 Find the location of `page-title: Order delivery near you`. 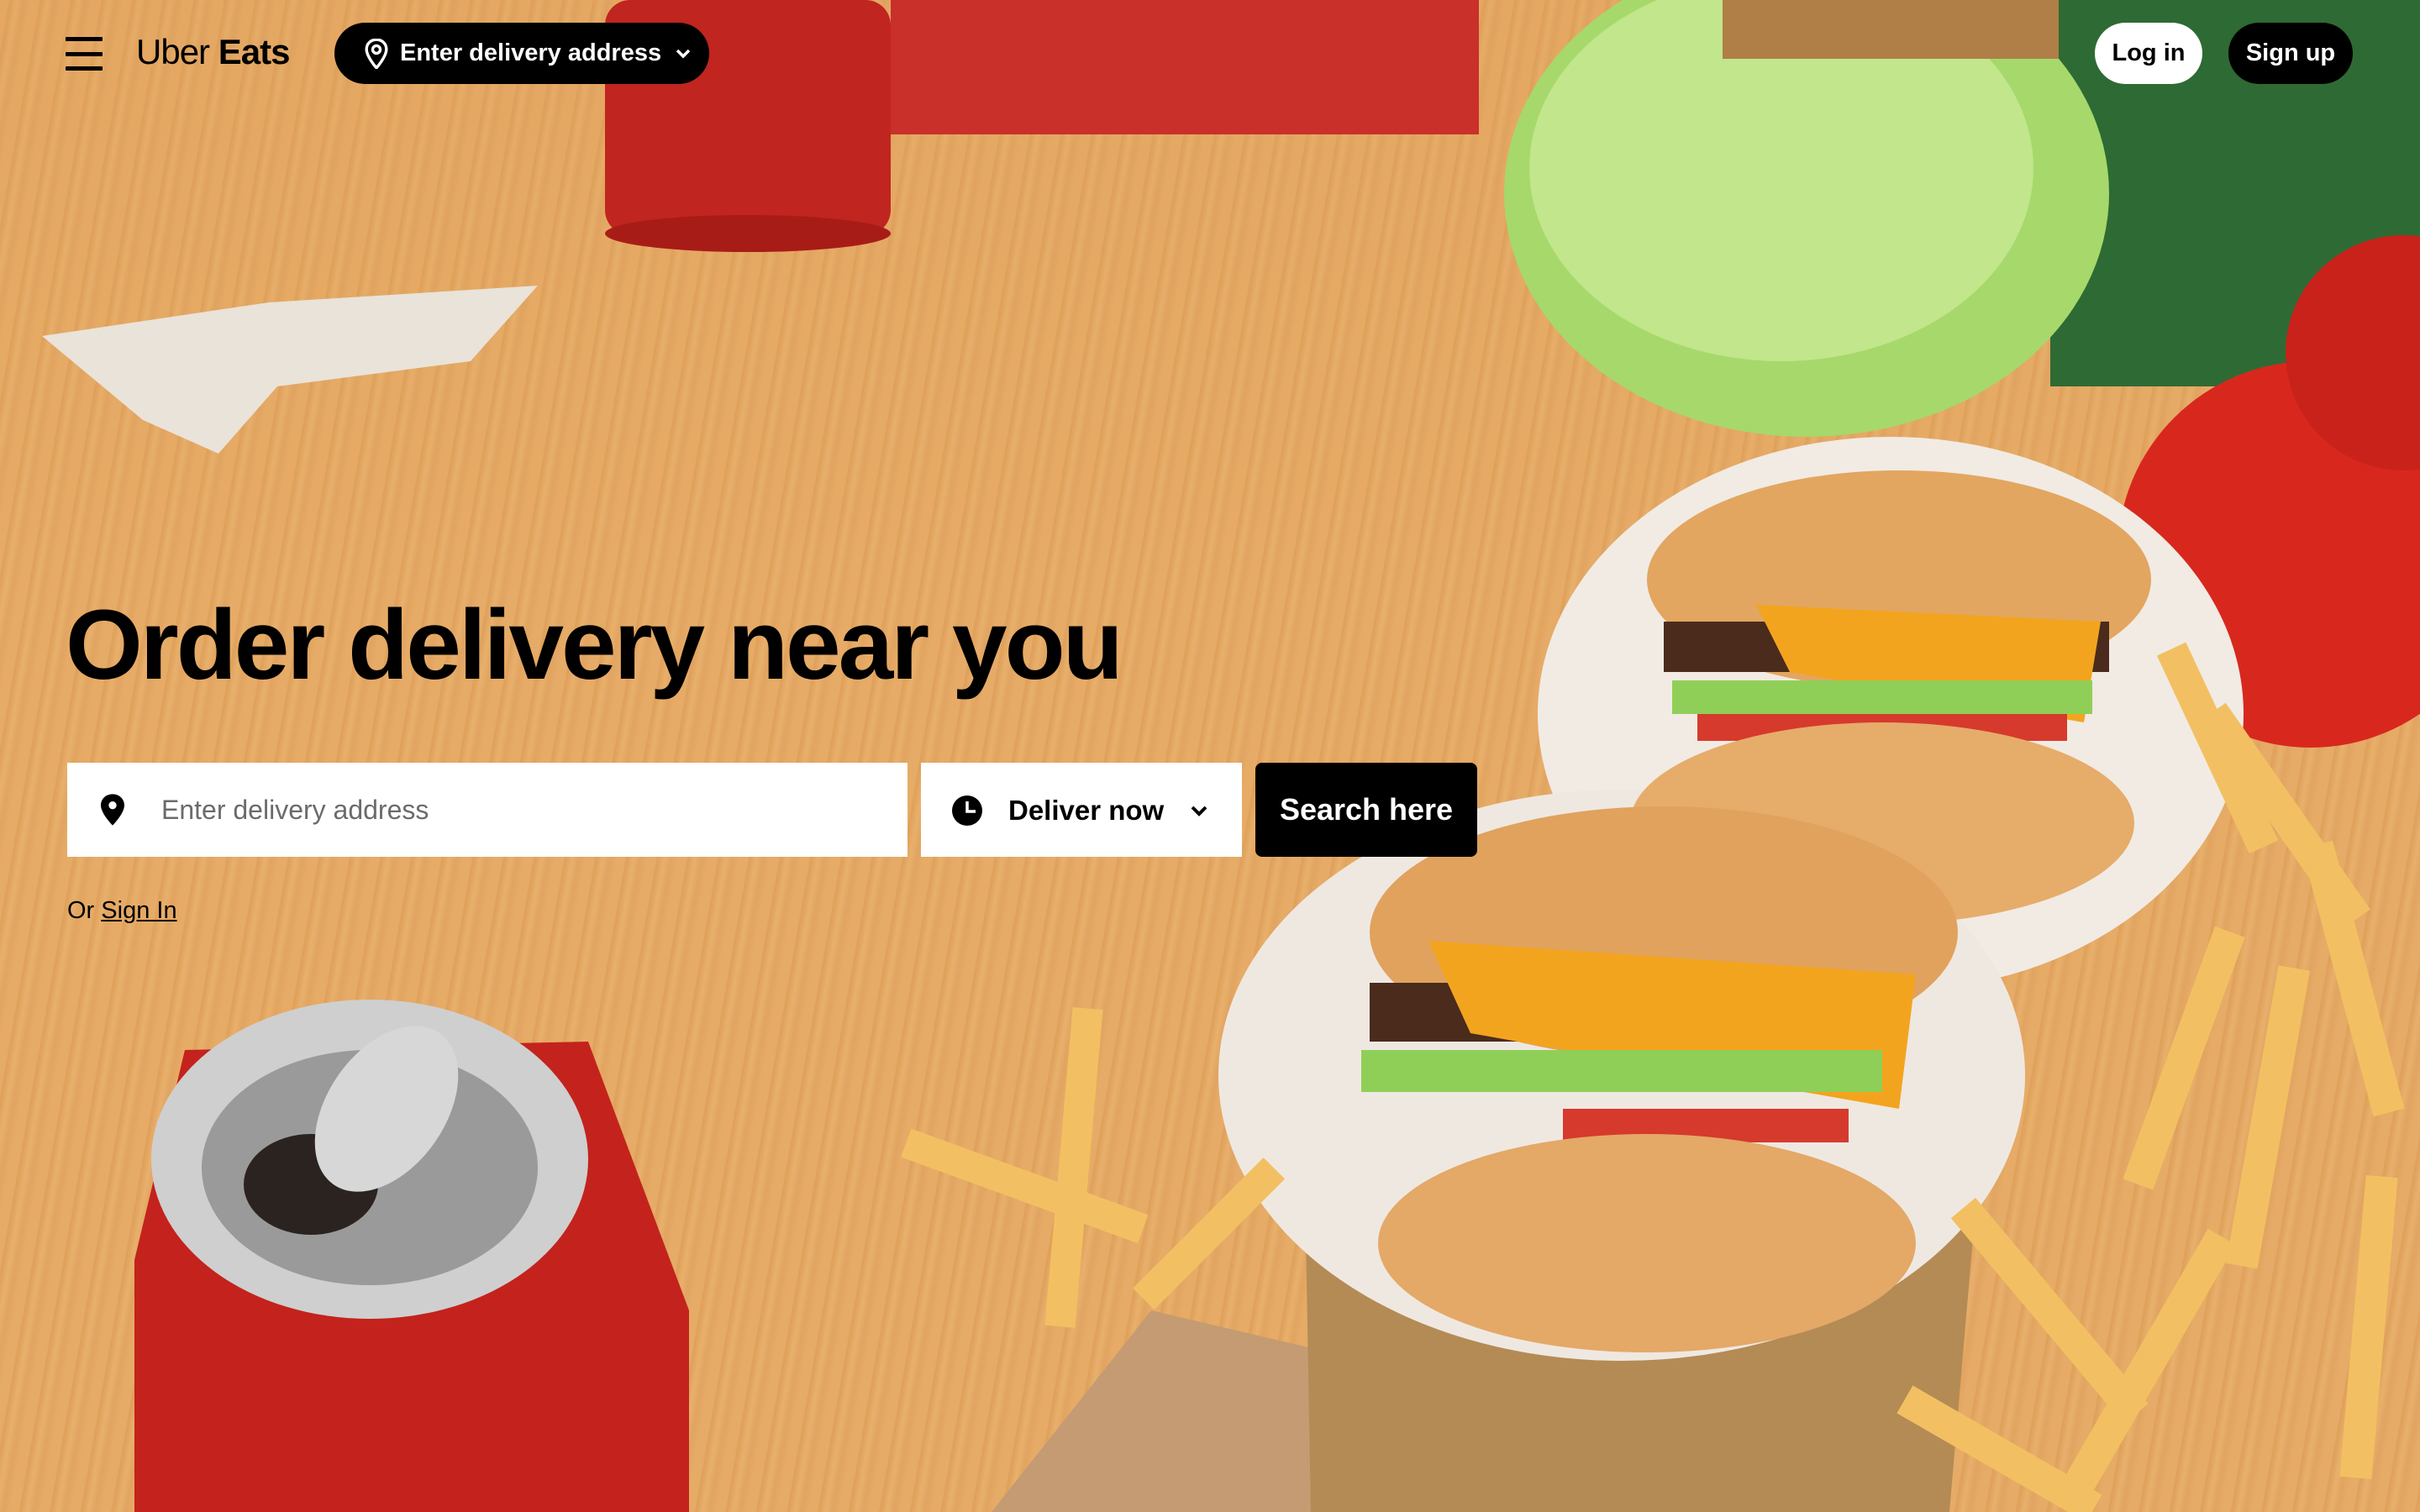

page-title: Order delivery near you is located at coordinates (594, 645).